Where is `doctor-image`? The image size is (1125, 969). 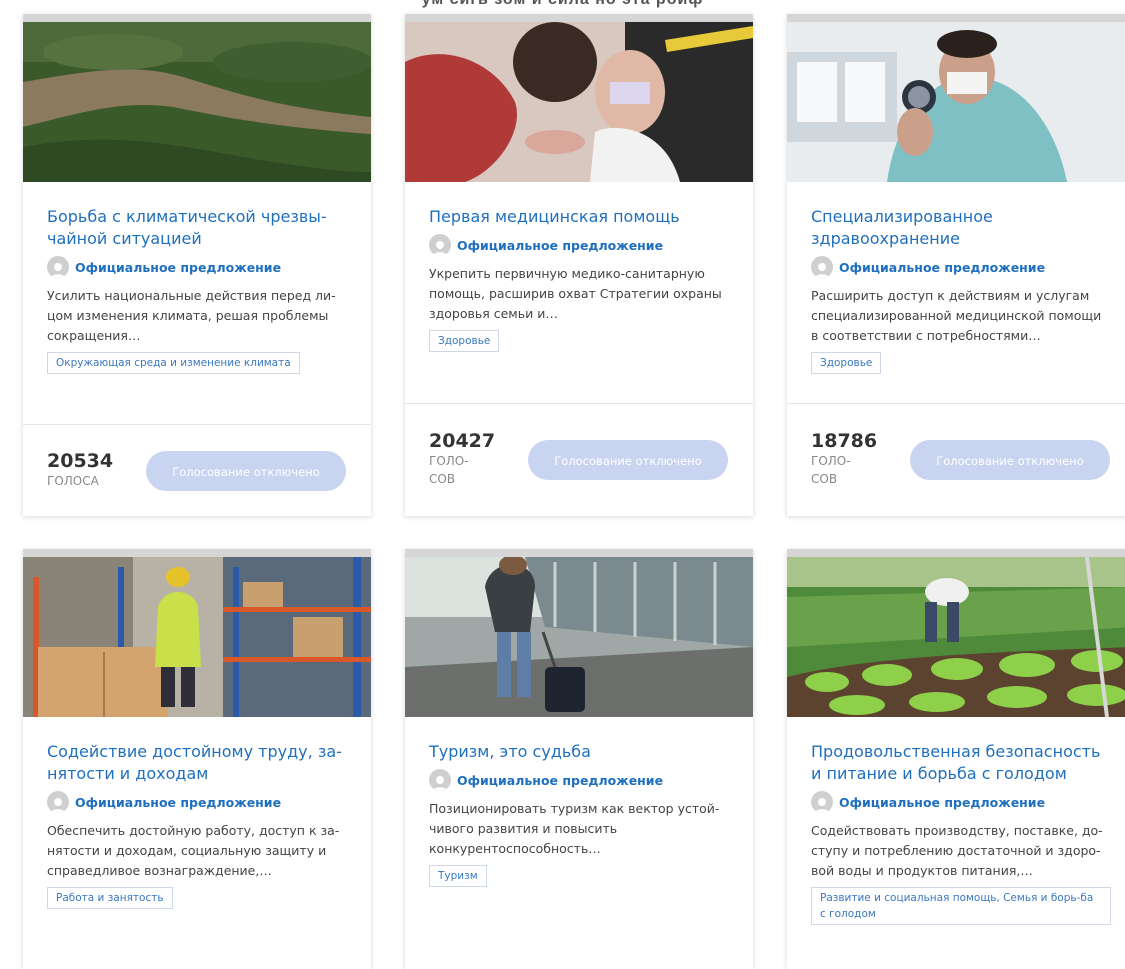
doctor-image is located at coordinates (956, 102).